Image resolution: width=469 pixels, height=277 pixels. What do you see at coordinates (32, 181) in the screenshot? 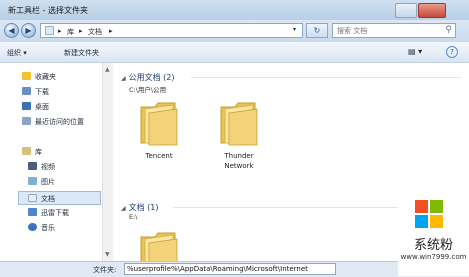
I see `picture-icon` at bounding box center [32, 181].